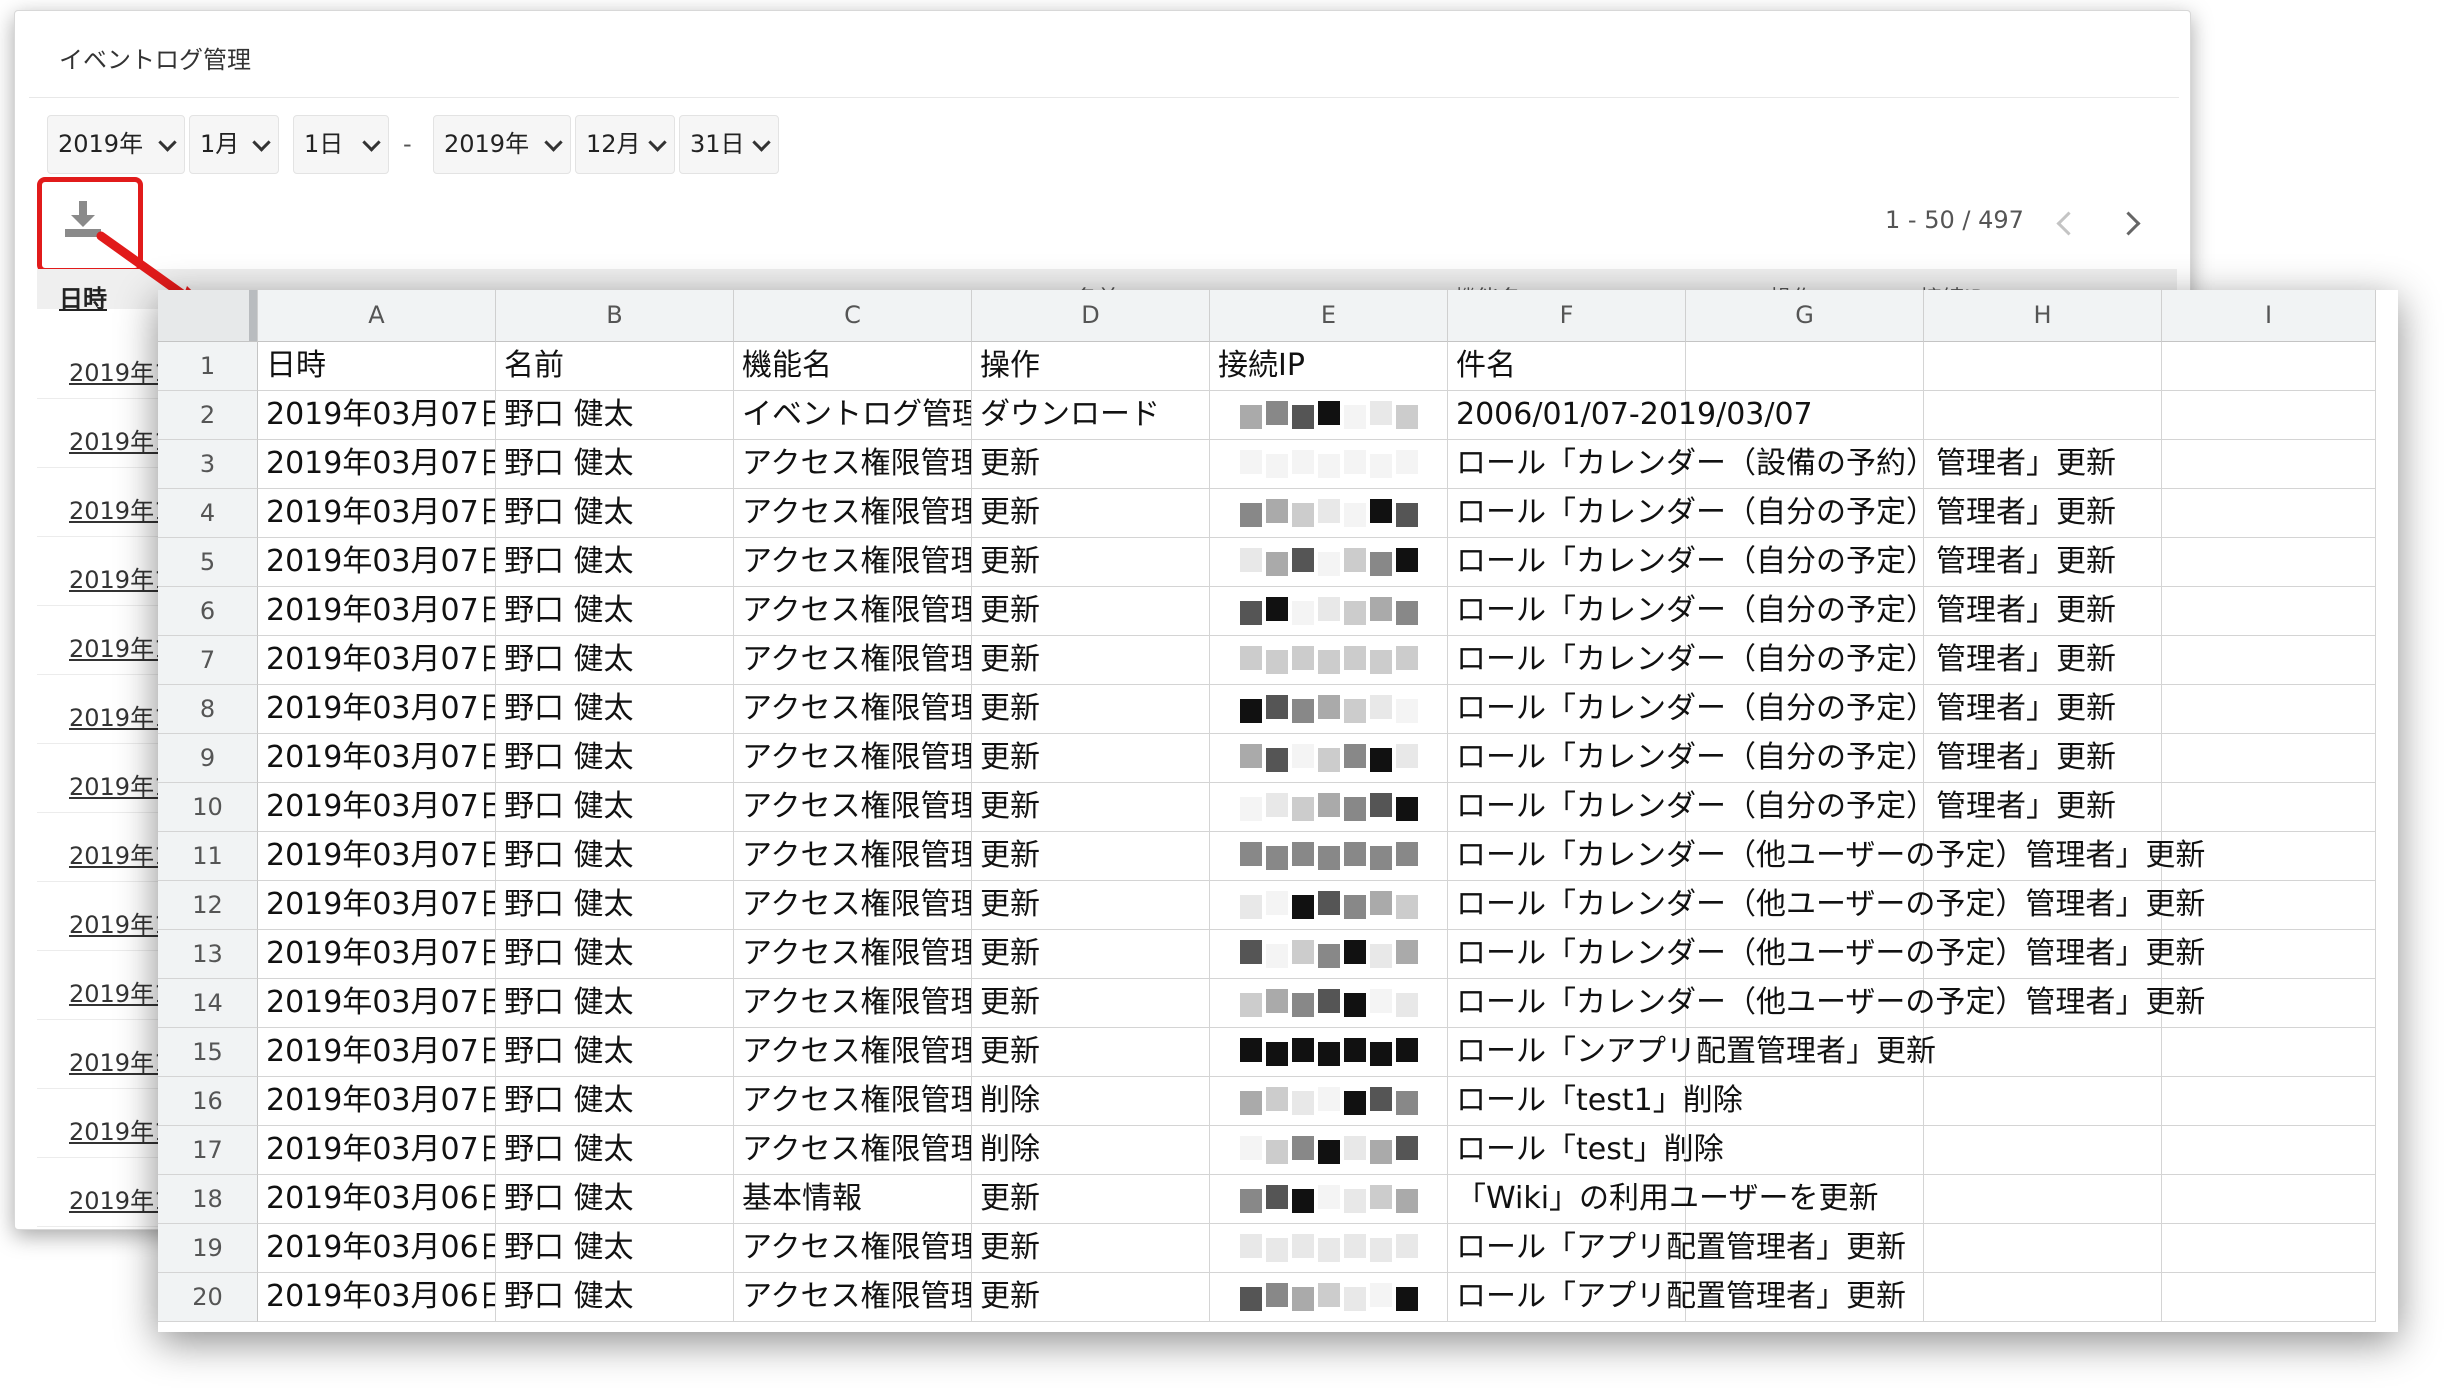  I want to click on header-cell: 件名, so click(1567, 366).